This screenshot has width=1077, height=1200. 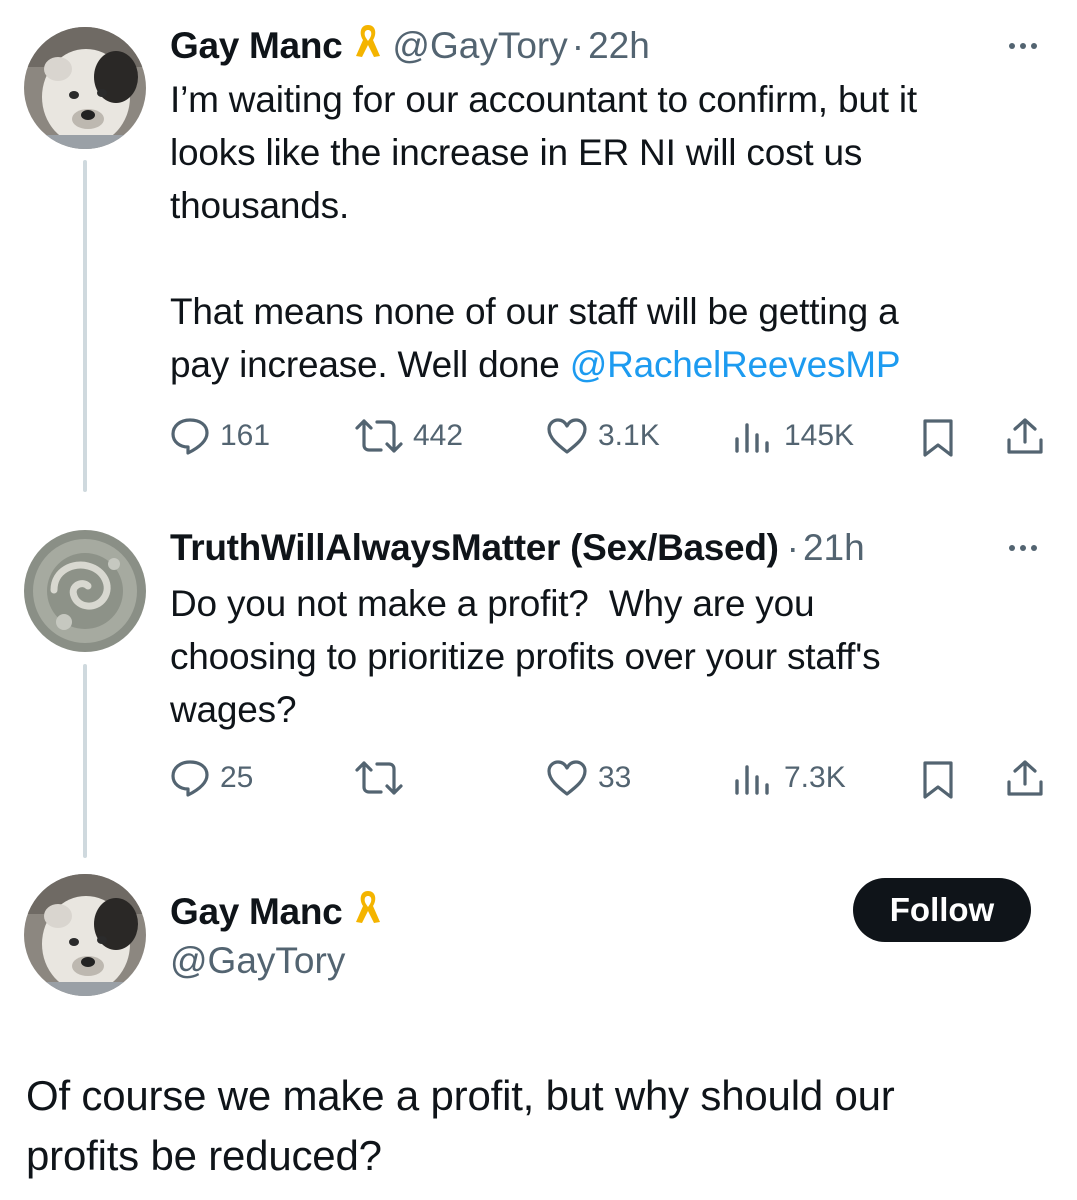 I want to click on tweet-text-line: wages?, so click(x=233, y=709).